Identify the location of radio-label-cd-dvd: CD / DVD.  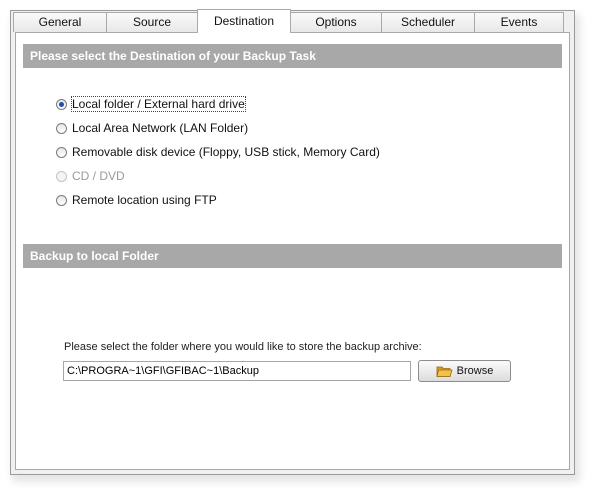
(98, 176).